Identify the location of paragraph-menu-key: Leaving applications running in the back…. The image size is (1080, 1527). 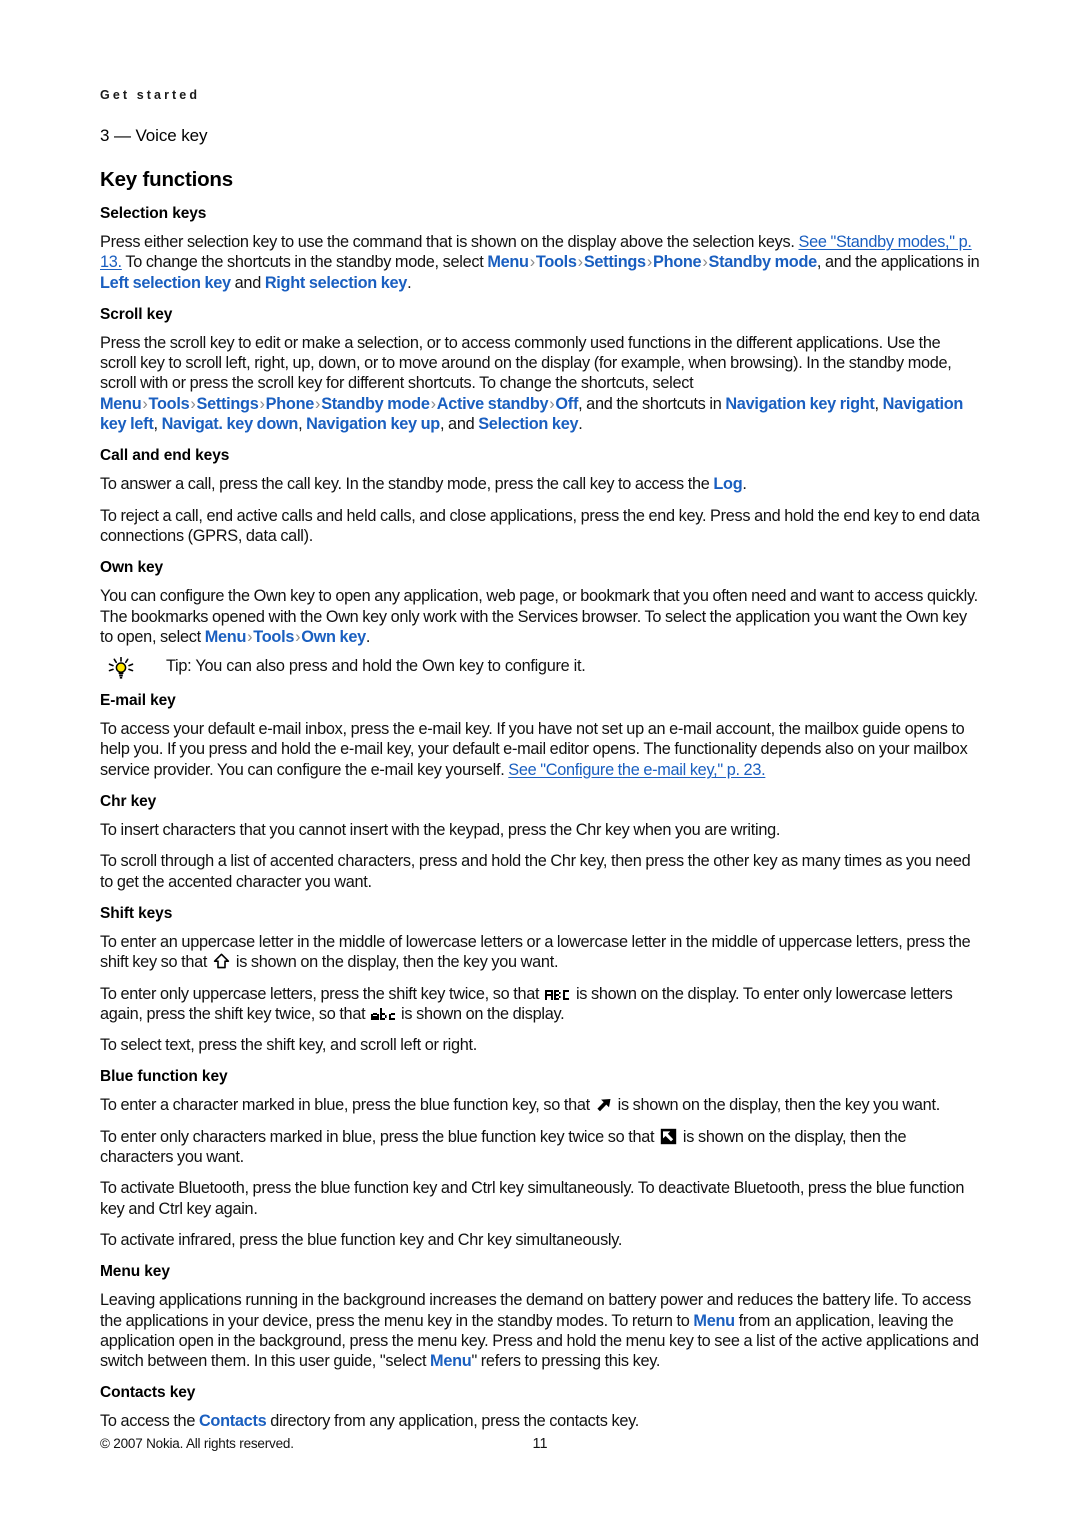
(540, 1330).